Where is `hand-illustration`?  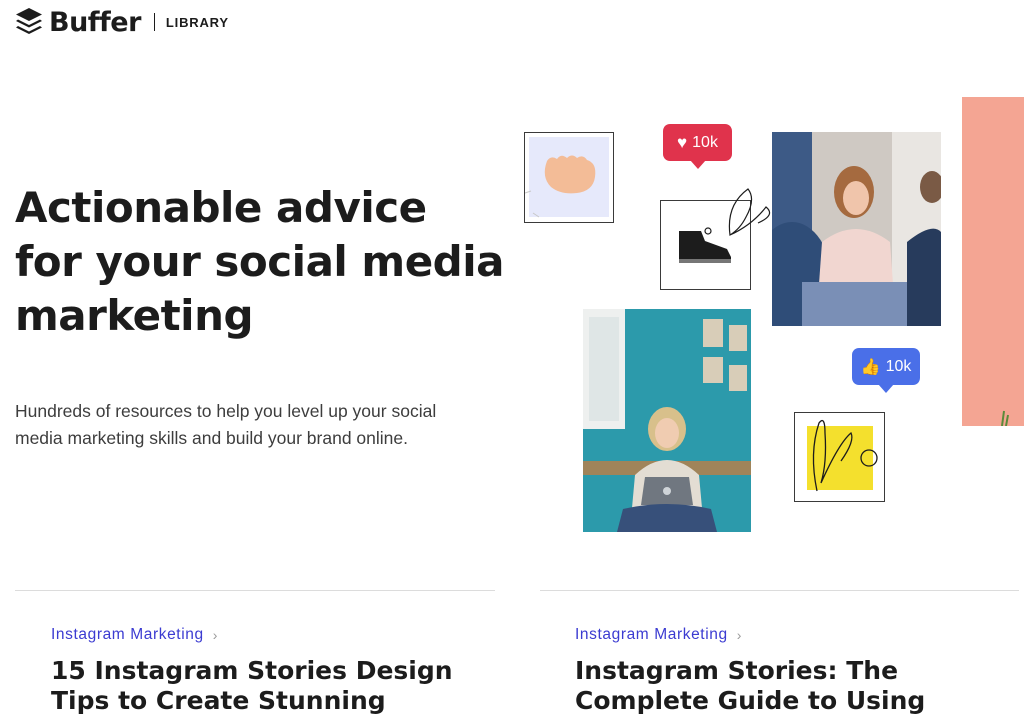
hand-illustration is located at coordinates (566, 177).